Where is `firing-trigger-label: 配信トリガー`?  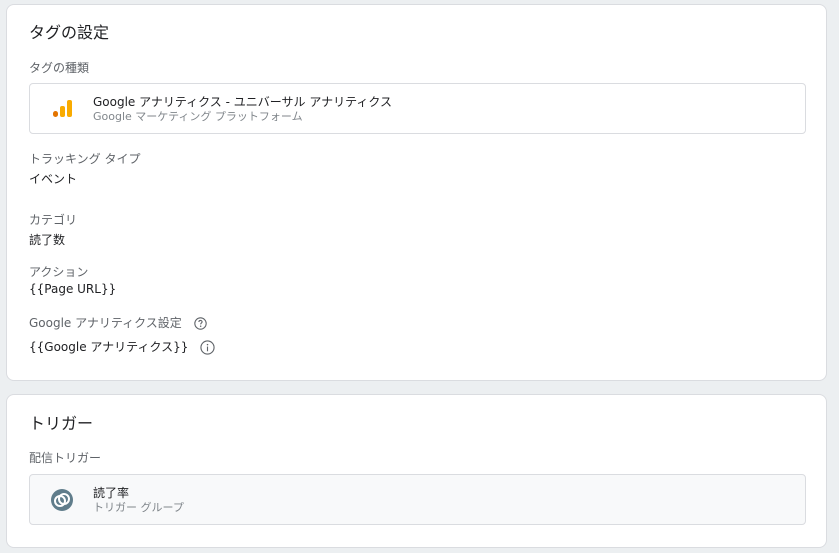 firing-trigger-label: 配信トリガー is located at coordinates (65, 458).